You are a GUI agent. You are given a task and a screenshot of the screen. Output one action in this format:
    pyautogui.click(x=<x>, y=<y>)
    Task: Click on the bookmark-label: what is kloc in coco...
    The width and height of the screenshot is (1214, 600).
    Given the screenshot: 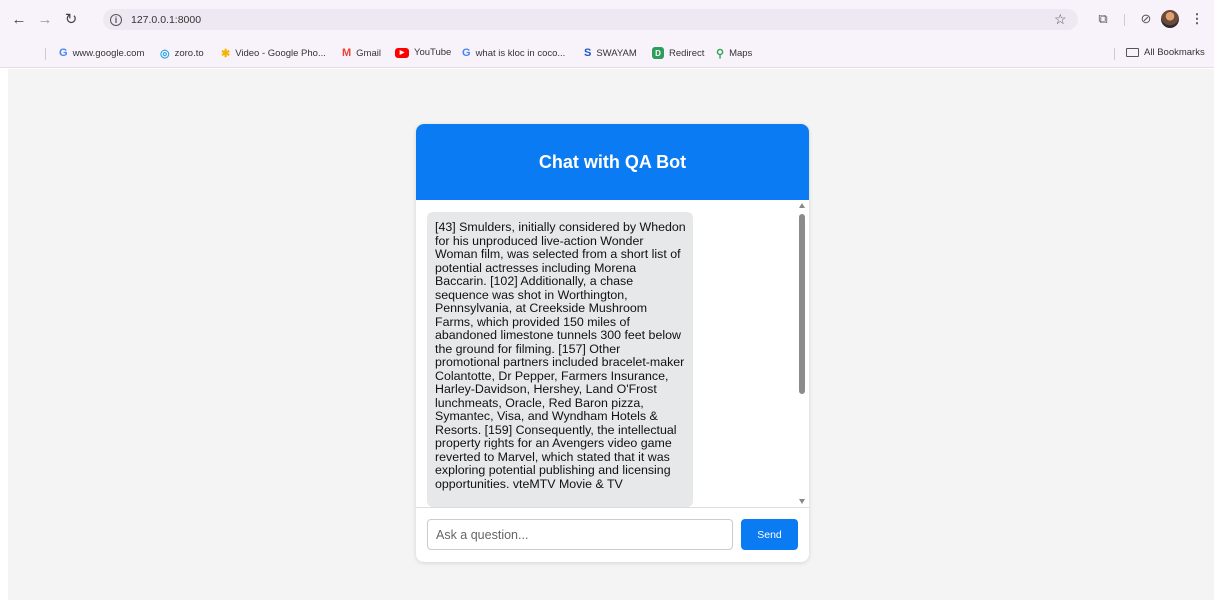 What is the action you would take?
    pyautogui.click(x=520, y=53)
    